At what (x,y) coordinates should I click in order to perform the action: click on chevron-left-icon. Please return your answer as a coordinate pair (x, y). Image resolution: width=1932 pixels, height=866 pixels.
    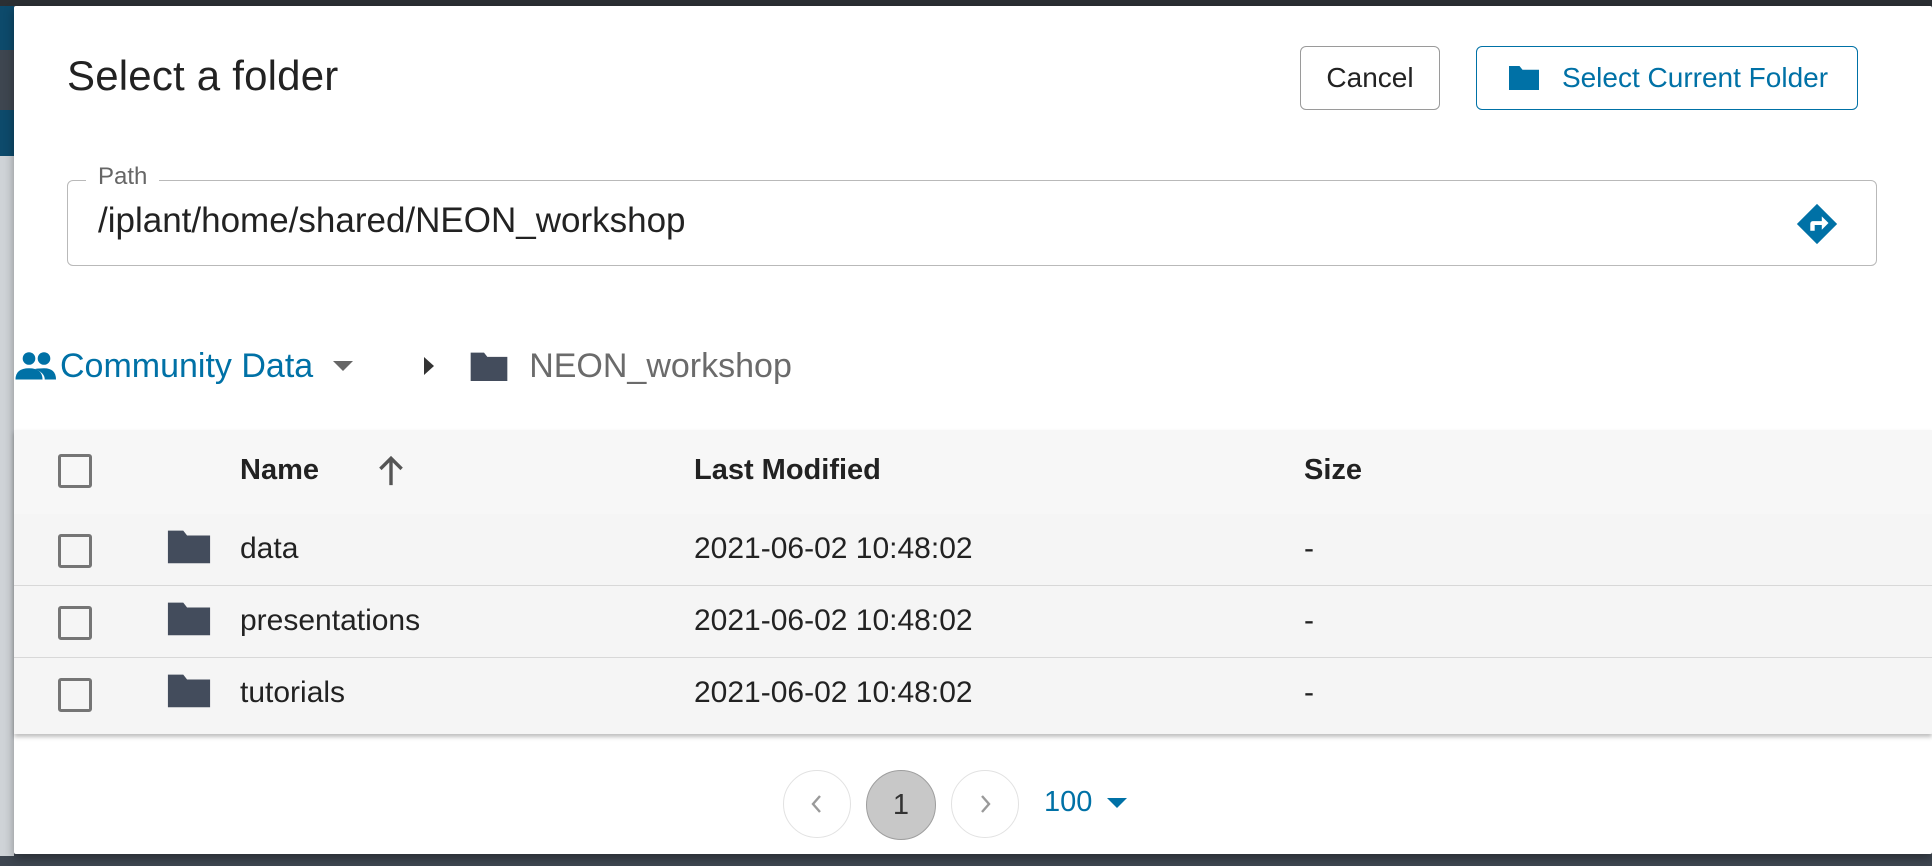
    Looking at the image, I should click on (816, 804).